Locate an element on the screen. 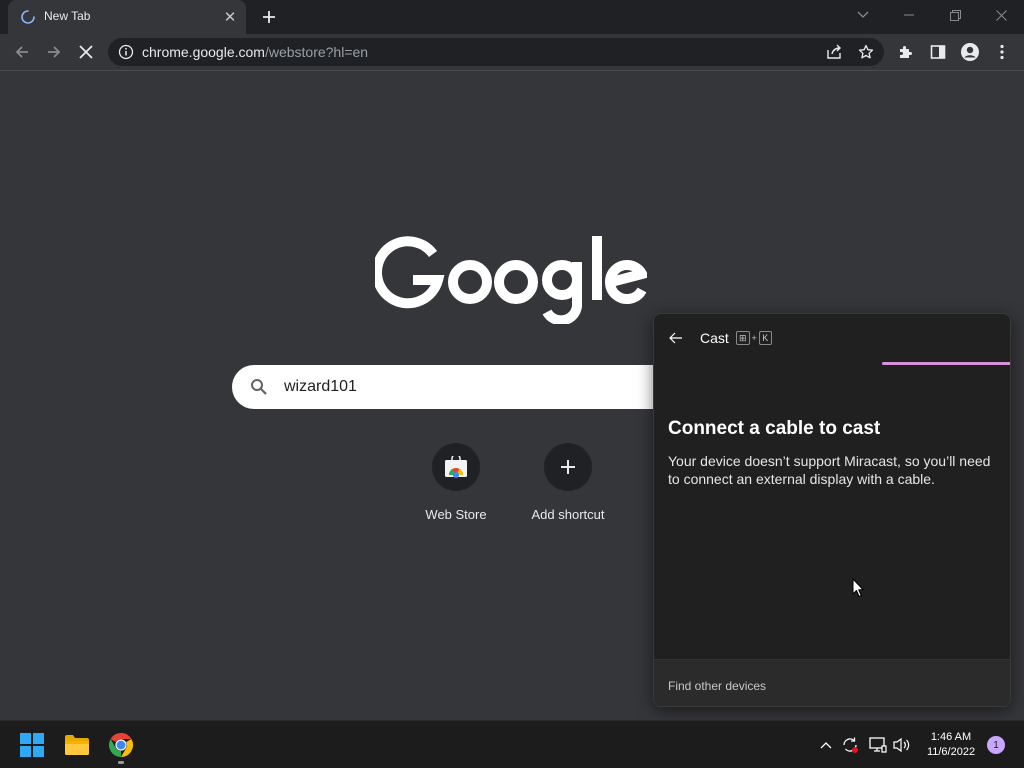  add-shortcut-button: Add shortcut is located at coordinates (568, 486).